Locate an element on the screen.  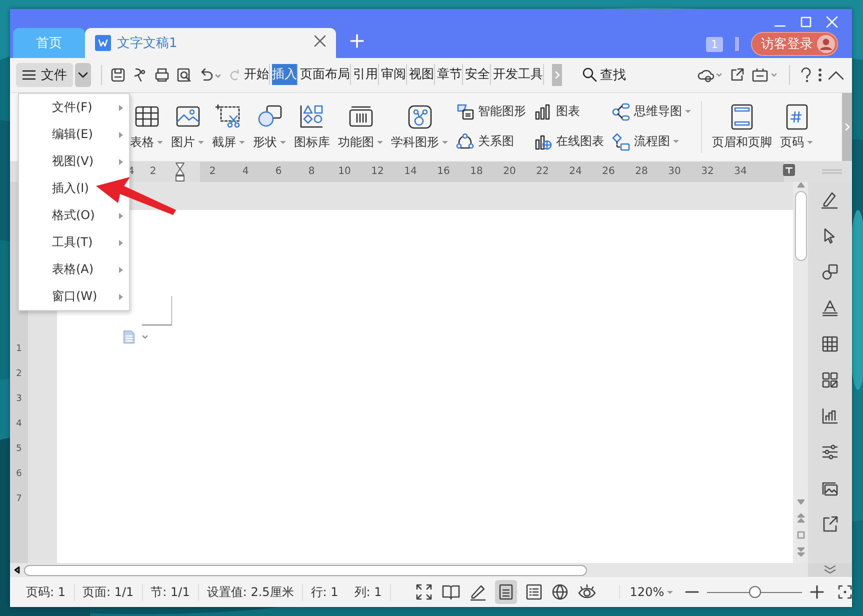
ribbon-tab: 章节 is located at coordinates (450, 75).